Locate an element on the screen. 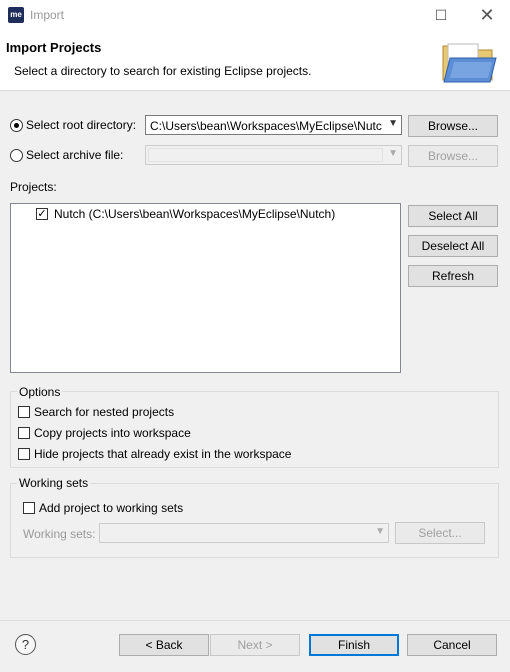 This screenshot has width=510, height=672. root-directory-value: C:\Users\bean\Workspaces\MyEclipse\Nutc is located at coordinates (266, 126).